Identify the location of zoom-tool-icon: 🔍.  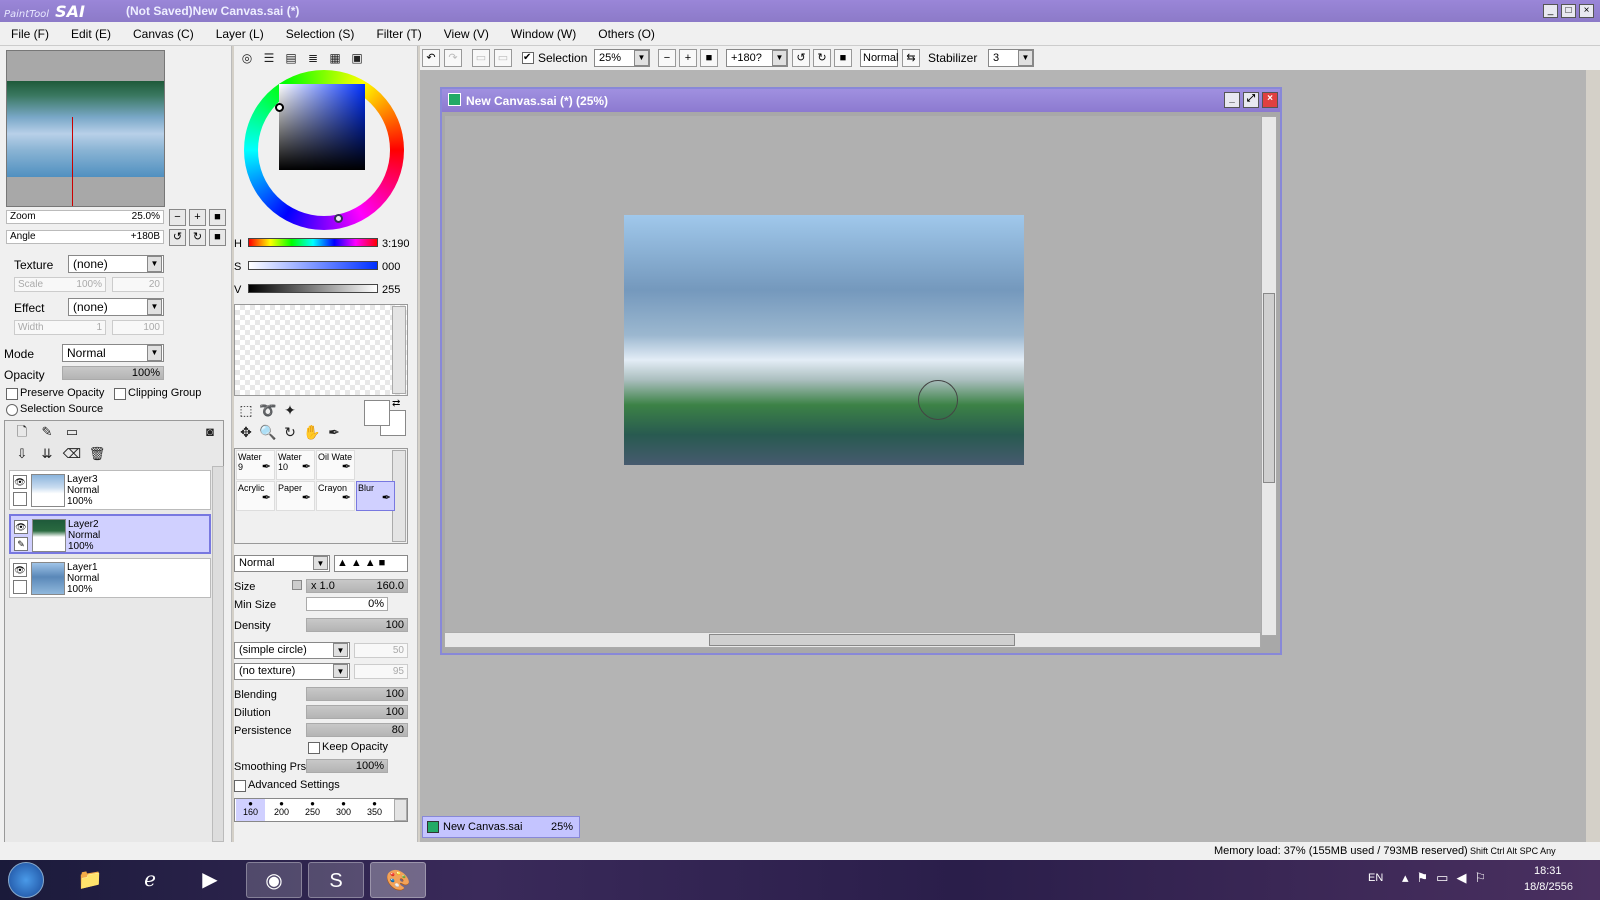
(268, 432).